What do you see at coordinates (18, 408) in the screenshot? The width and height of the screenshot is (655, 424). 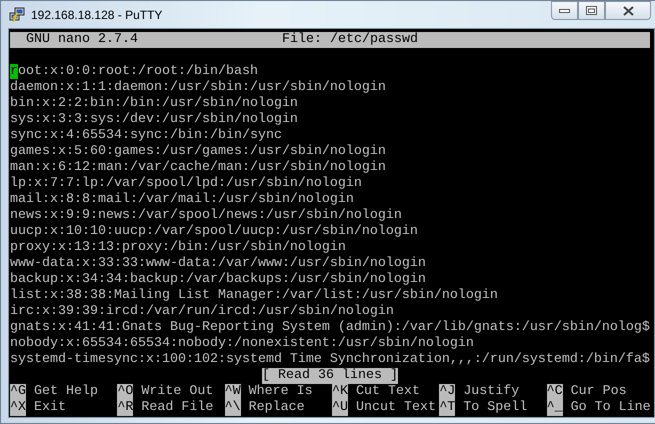 I see `shortcut-key: ^X` at bounding box center [18, 408].